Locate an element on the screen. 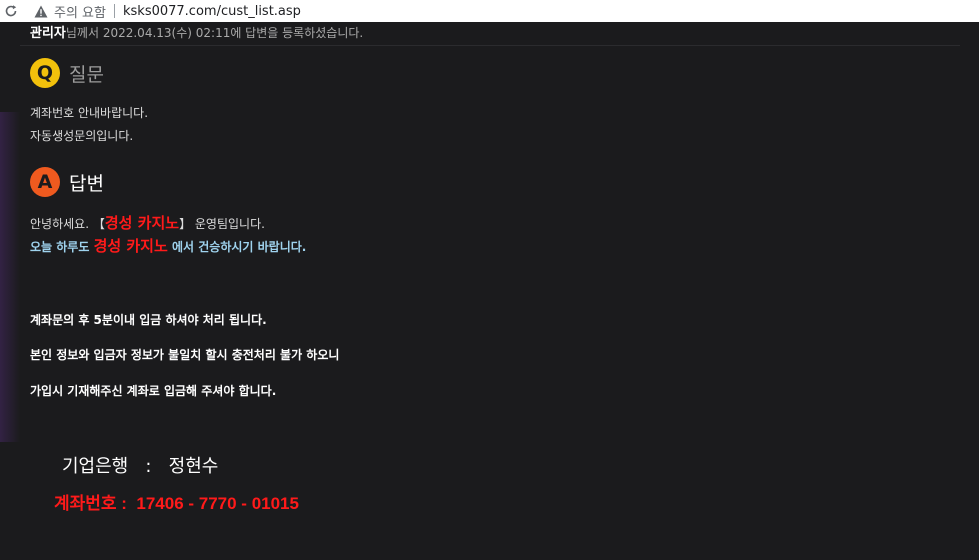  security-warning-label: 주의 요함 is located at coordinates (80, 11).